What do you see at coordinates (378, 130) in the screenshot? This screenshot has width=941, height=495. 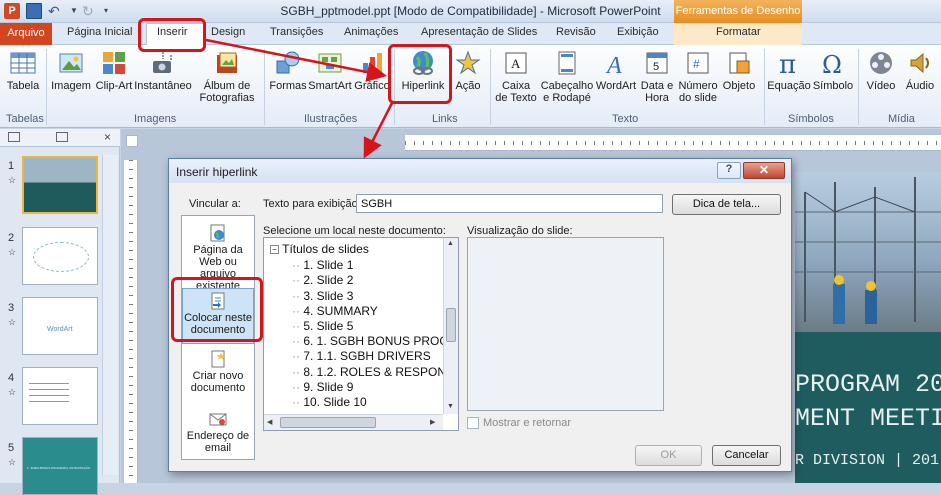 I see `arrow-to-dialog` at bounding box center [378, 130].